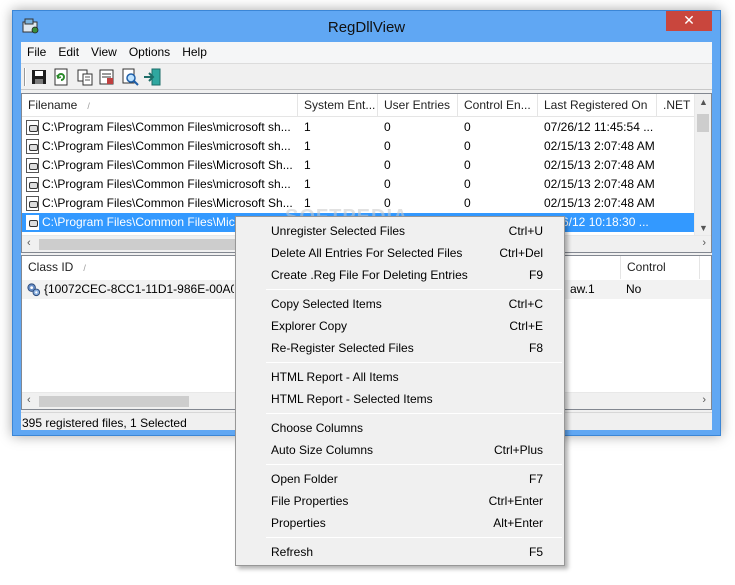 Image resolution: width=735 pixels, height=585 pixels. Describe the element at coordinates (518, 450) in the screenshot. I see `menu-item-shortcut: Ctrl+Plus` at that location.